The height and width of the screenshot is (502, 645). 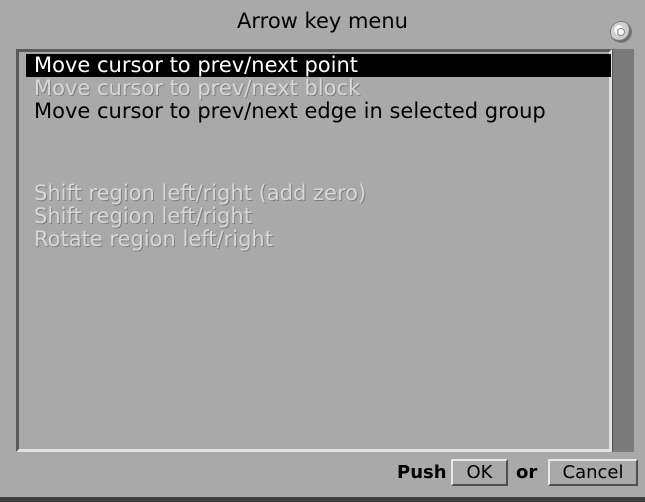 What do you see at coordinates (318, 65) in the screenshot?
I see `menu-item-prev-next-point: Move cursor to prev/next point` at bounding box center [318, 65].